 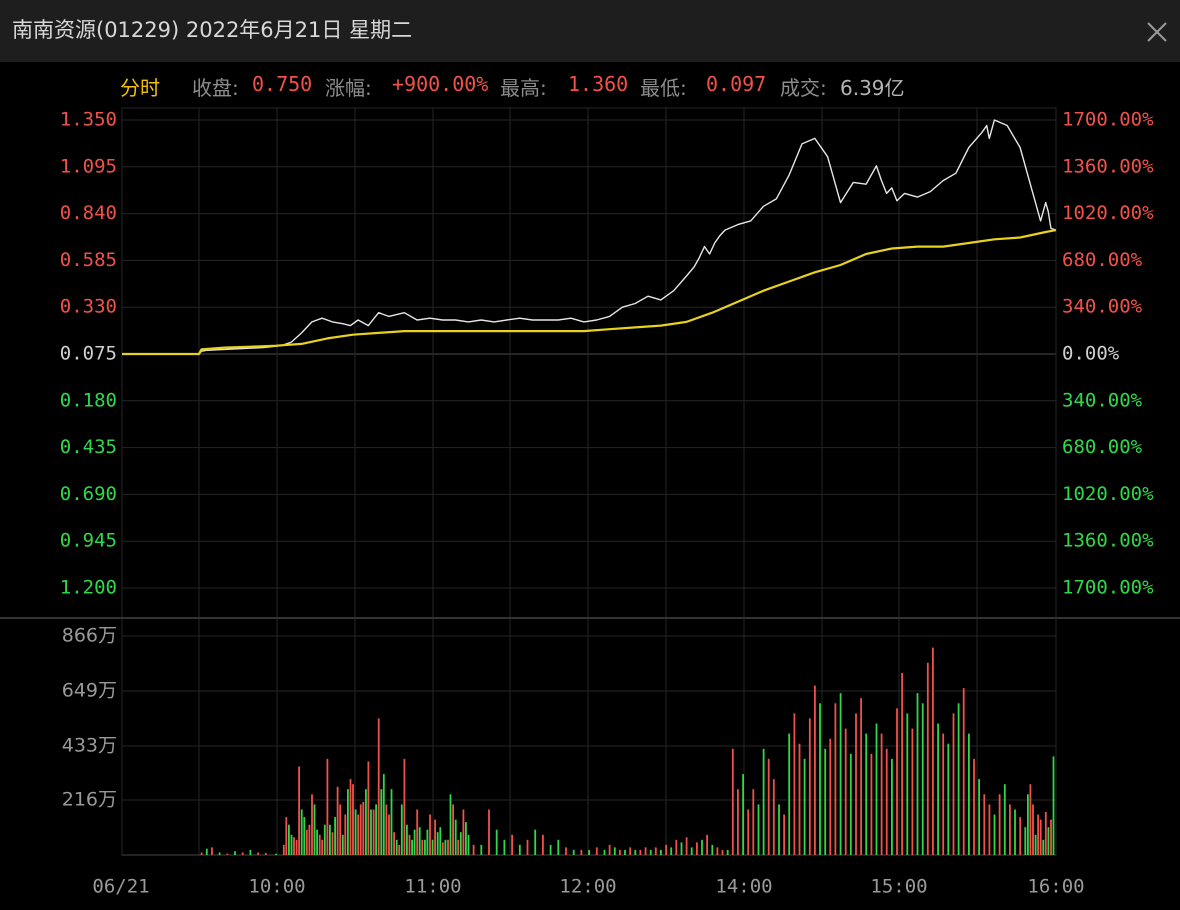 I want to click on y-left-tick: 1.200, so click(x=88, y=588).